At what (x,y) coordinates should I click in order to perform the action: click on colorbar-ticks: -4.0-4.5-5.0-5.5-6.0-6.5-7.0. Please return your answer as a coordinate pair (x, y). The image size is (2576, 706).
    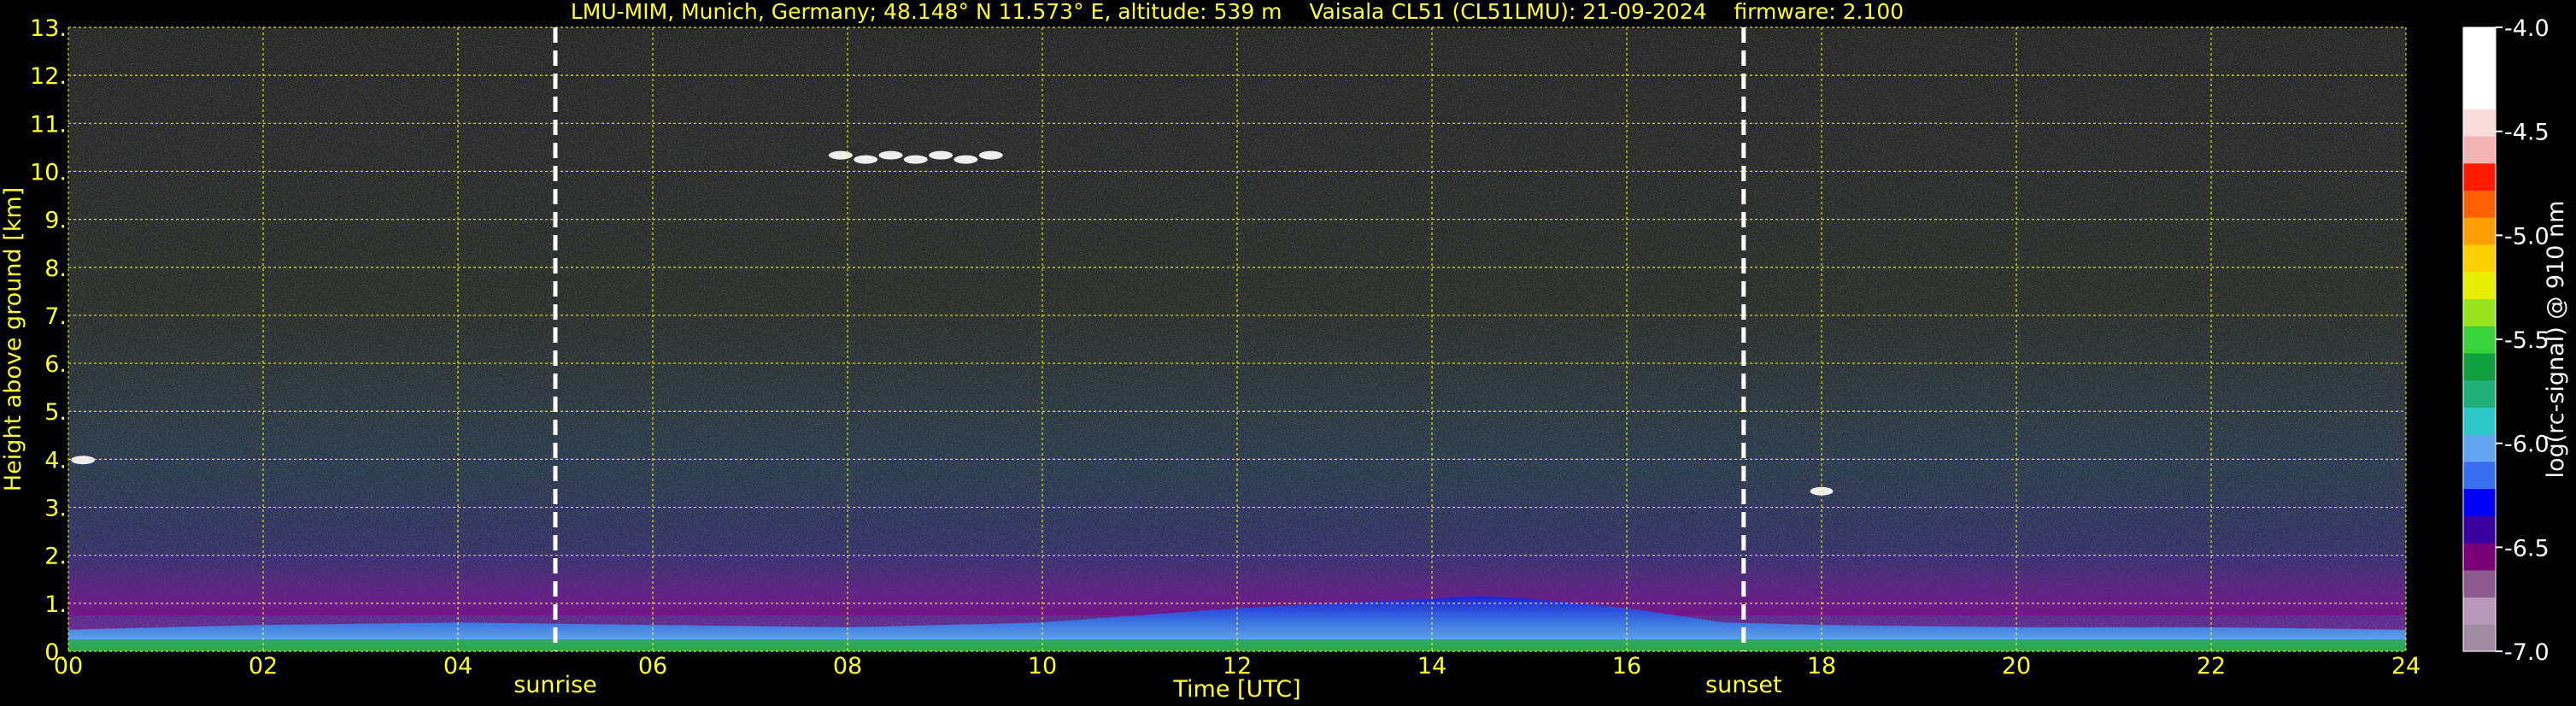
    Looking at the image, I should click on (2523, 340).